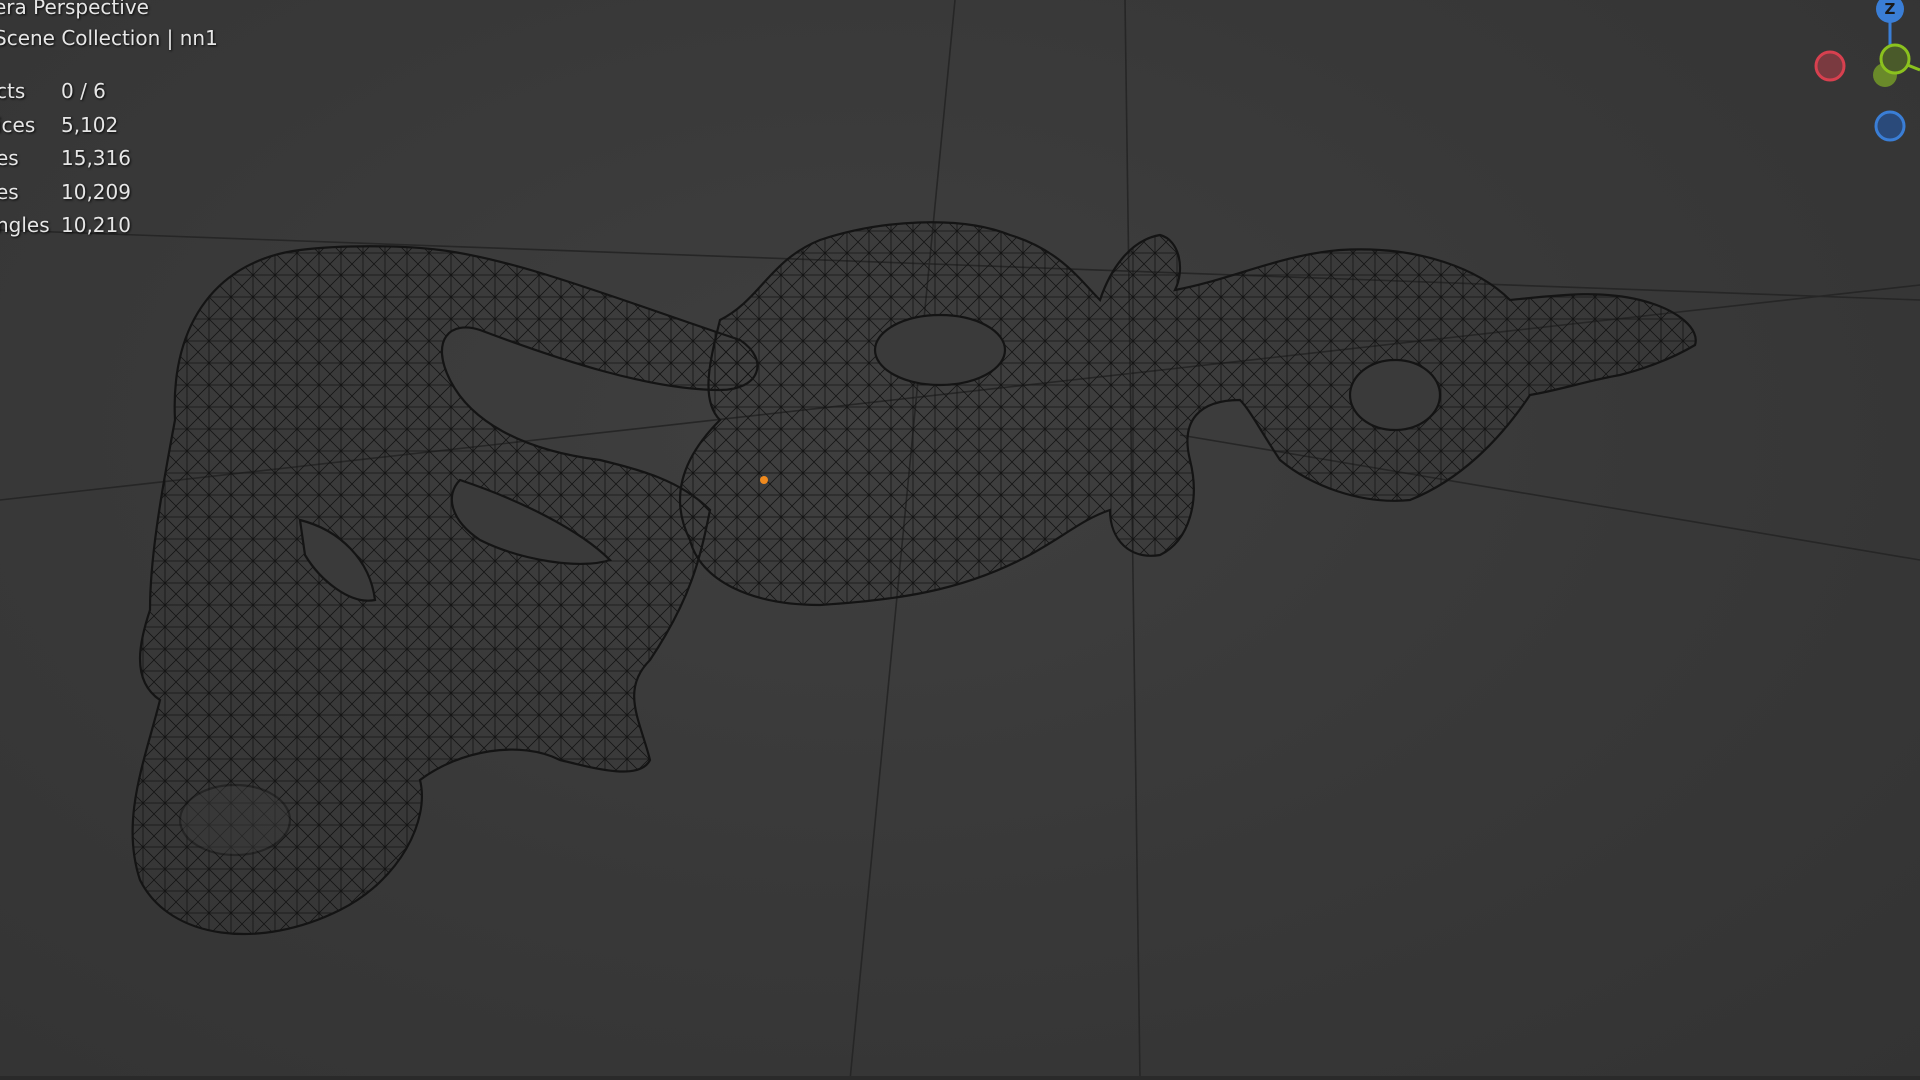  I want to click on gizmo-z-label: Z, so click(1890, 9).